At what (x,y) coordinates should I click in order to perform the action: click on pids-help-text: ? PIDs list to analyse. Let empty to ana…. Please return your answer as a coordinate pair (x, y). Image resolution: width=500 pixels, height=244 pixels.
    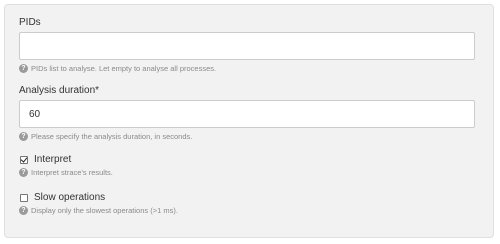
    Looking at the image, I should click on (117, 68).